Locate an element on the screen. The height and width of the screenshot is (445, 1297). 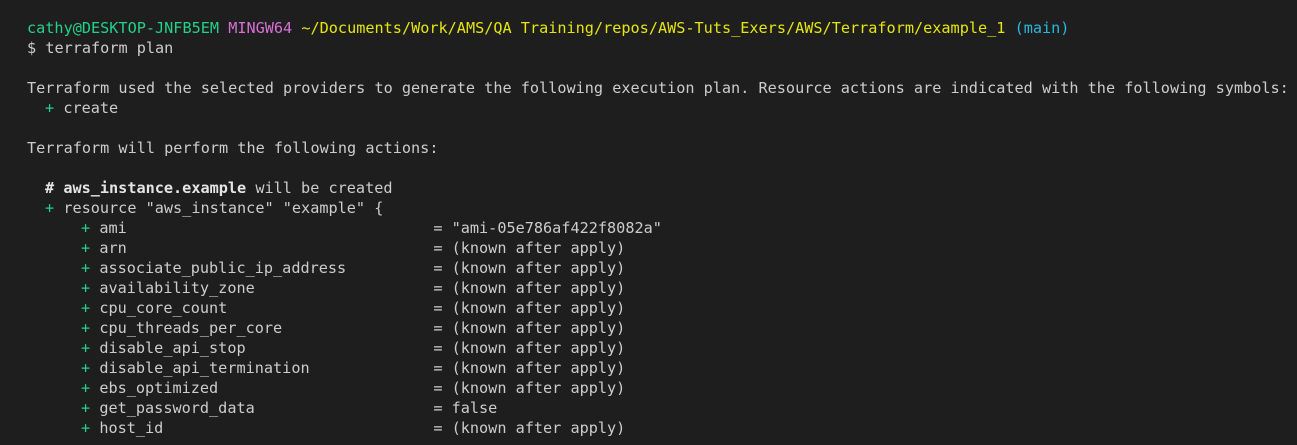
git-branch: (main) is located at coordinates (1042, 28).